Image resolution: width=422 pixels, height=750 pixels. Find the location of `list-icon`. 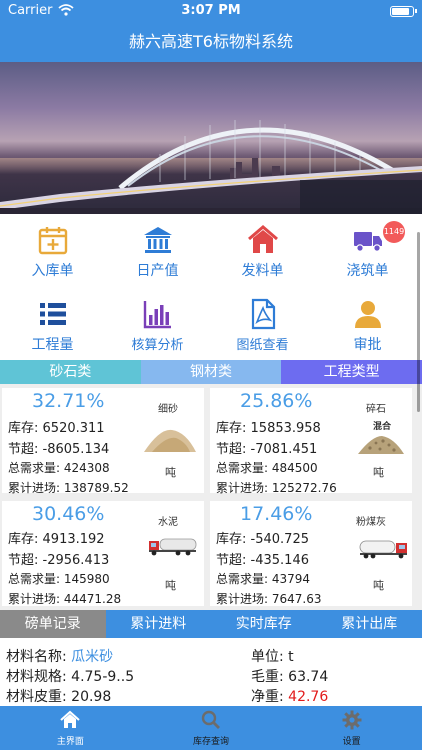

list-icon is located at coordinates (53, 314).